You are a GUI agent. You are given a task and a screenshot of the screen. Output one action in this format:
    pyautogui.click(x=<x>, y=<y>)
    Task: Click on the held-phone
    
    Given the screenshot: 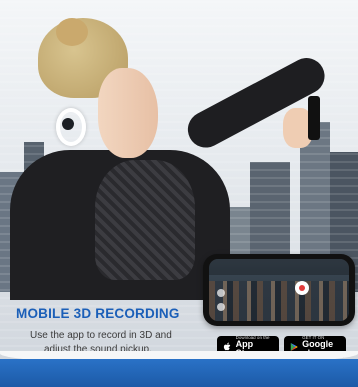 What is the action you would take?
    pyautogui.click(x=314, y=118)
    